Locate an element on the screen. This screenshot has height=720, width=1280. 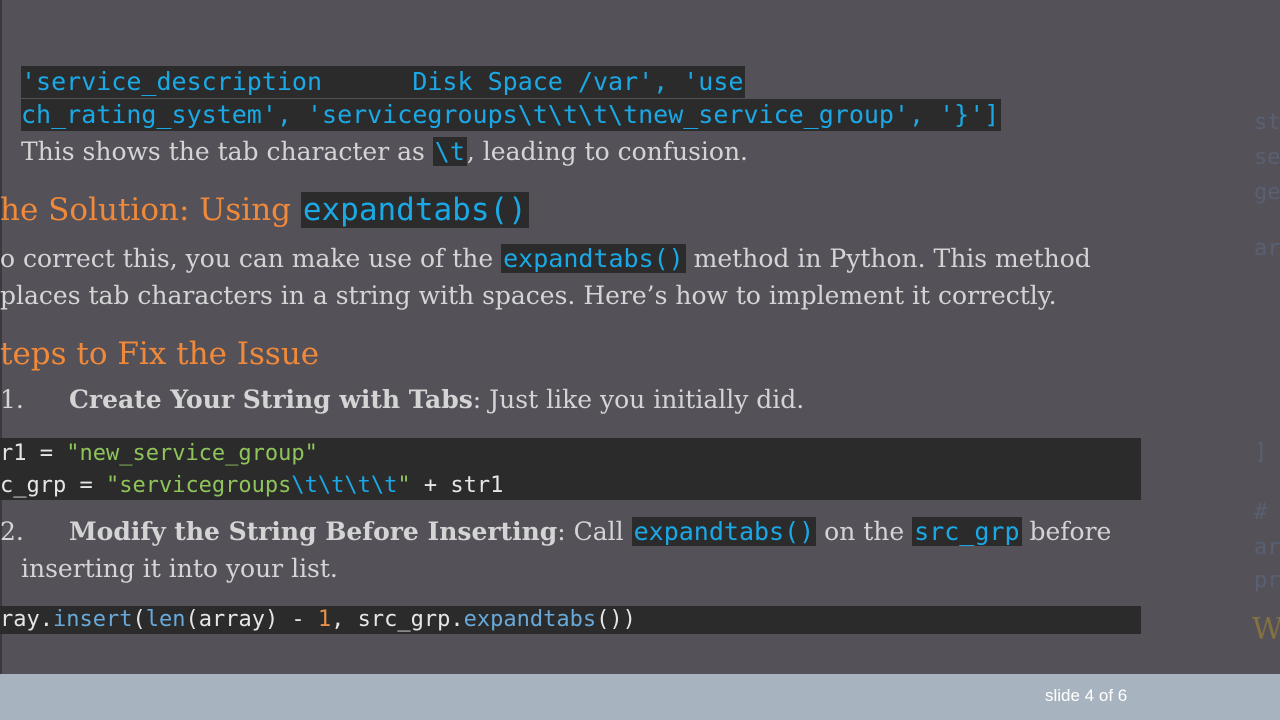
ghost-text: ] is located at coordinates (1261, 452).